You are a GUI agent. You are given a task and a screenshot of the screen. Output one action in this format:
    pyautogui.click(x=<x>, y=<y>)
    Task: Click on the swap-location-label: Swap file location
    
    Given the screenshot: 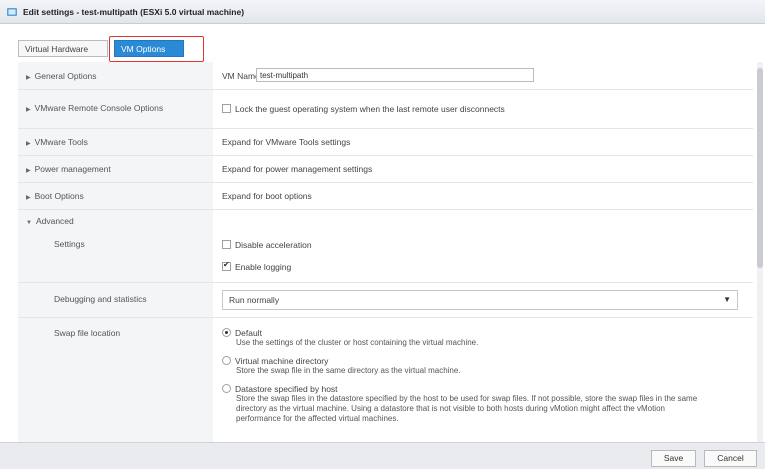 What is the action you would take?
    pyautogui.click(x=87, y=333)
    